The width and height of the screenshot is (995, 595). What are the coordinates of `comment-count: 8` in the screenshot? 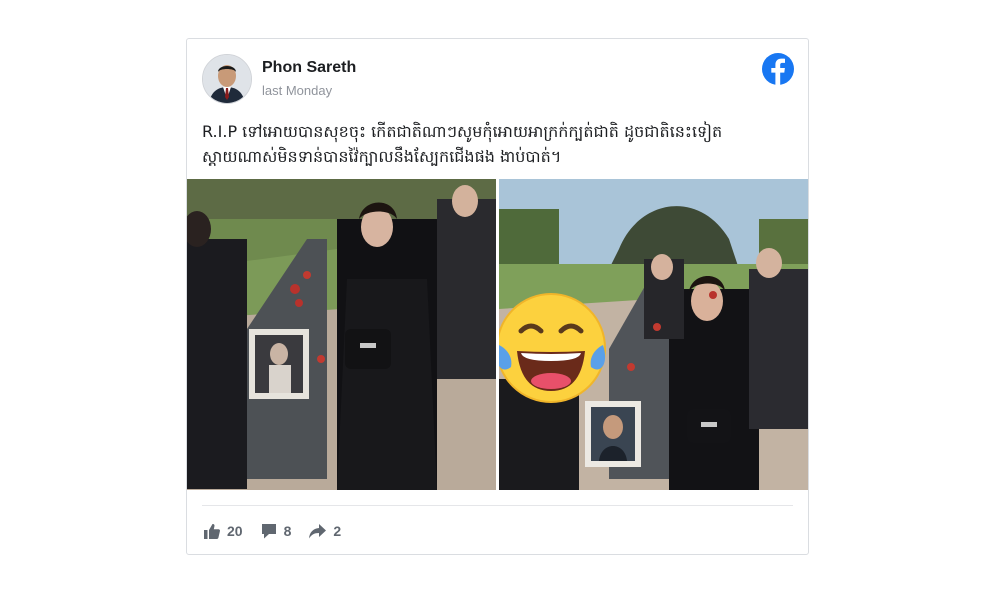 It's located at (276, 531).